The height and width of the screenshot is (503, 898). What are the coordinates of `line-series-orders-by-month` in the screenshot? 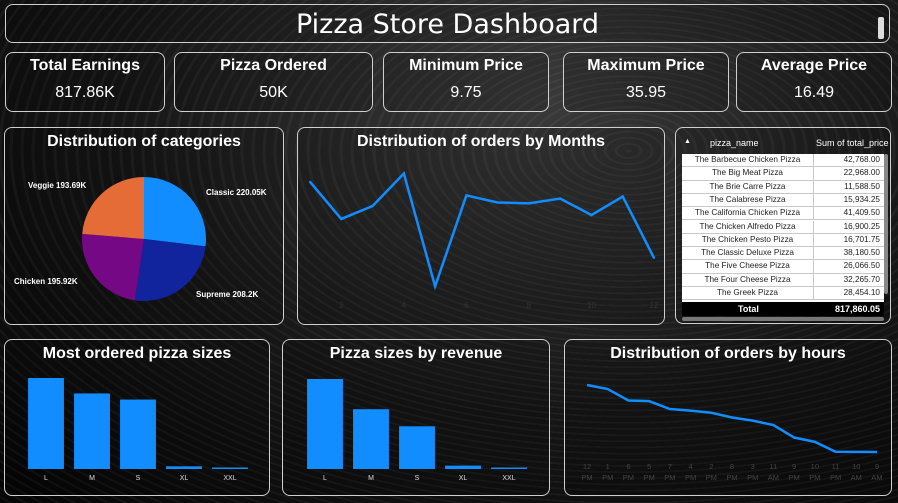 It's located at (482, 231).